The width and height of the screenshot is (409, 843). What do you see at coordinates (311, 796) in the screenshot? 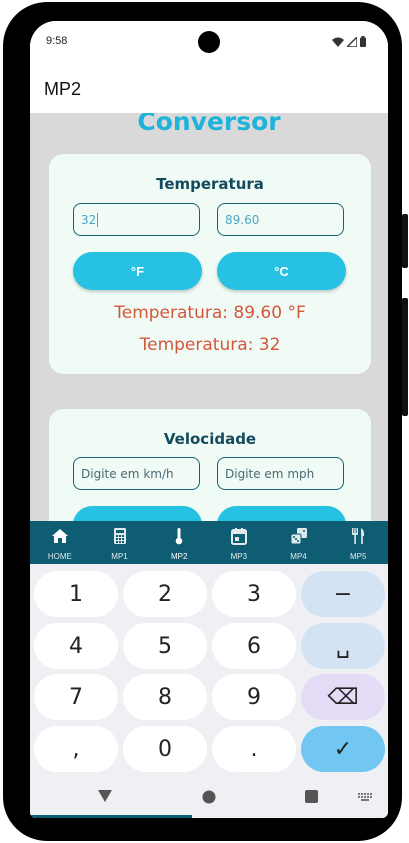
I see `recents-icon` at bounding box center [311, 796].